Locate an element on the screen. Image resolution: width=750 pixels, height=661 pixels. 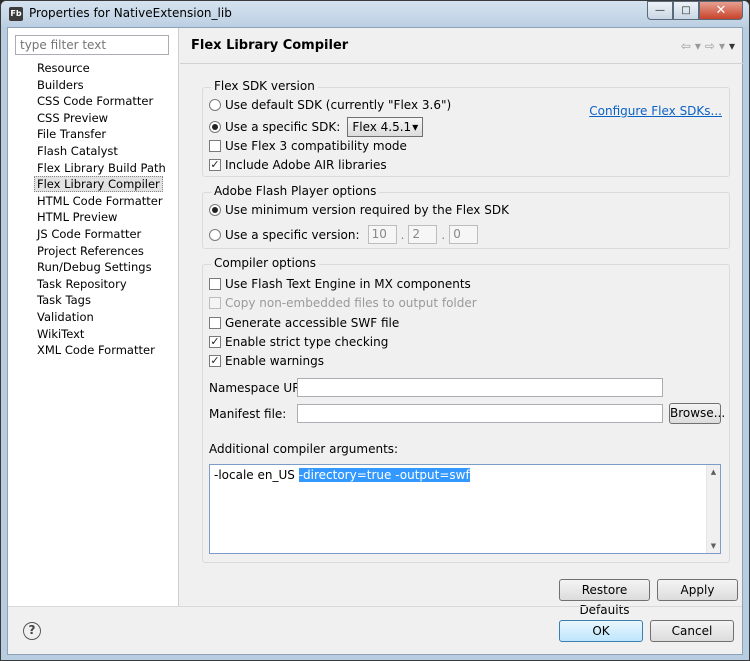
cancel-button: Cancel is located at coordinates (692, 631).